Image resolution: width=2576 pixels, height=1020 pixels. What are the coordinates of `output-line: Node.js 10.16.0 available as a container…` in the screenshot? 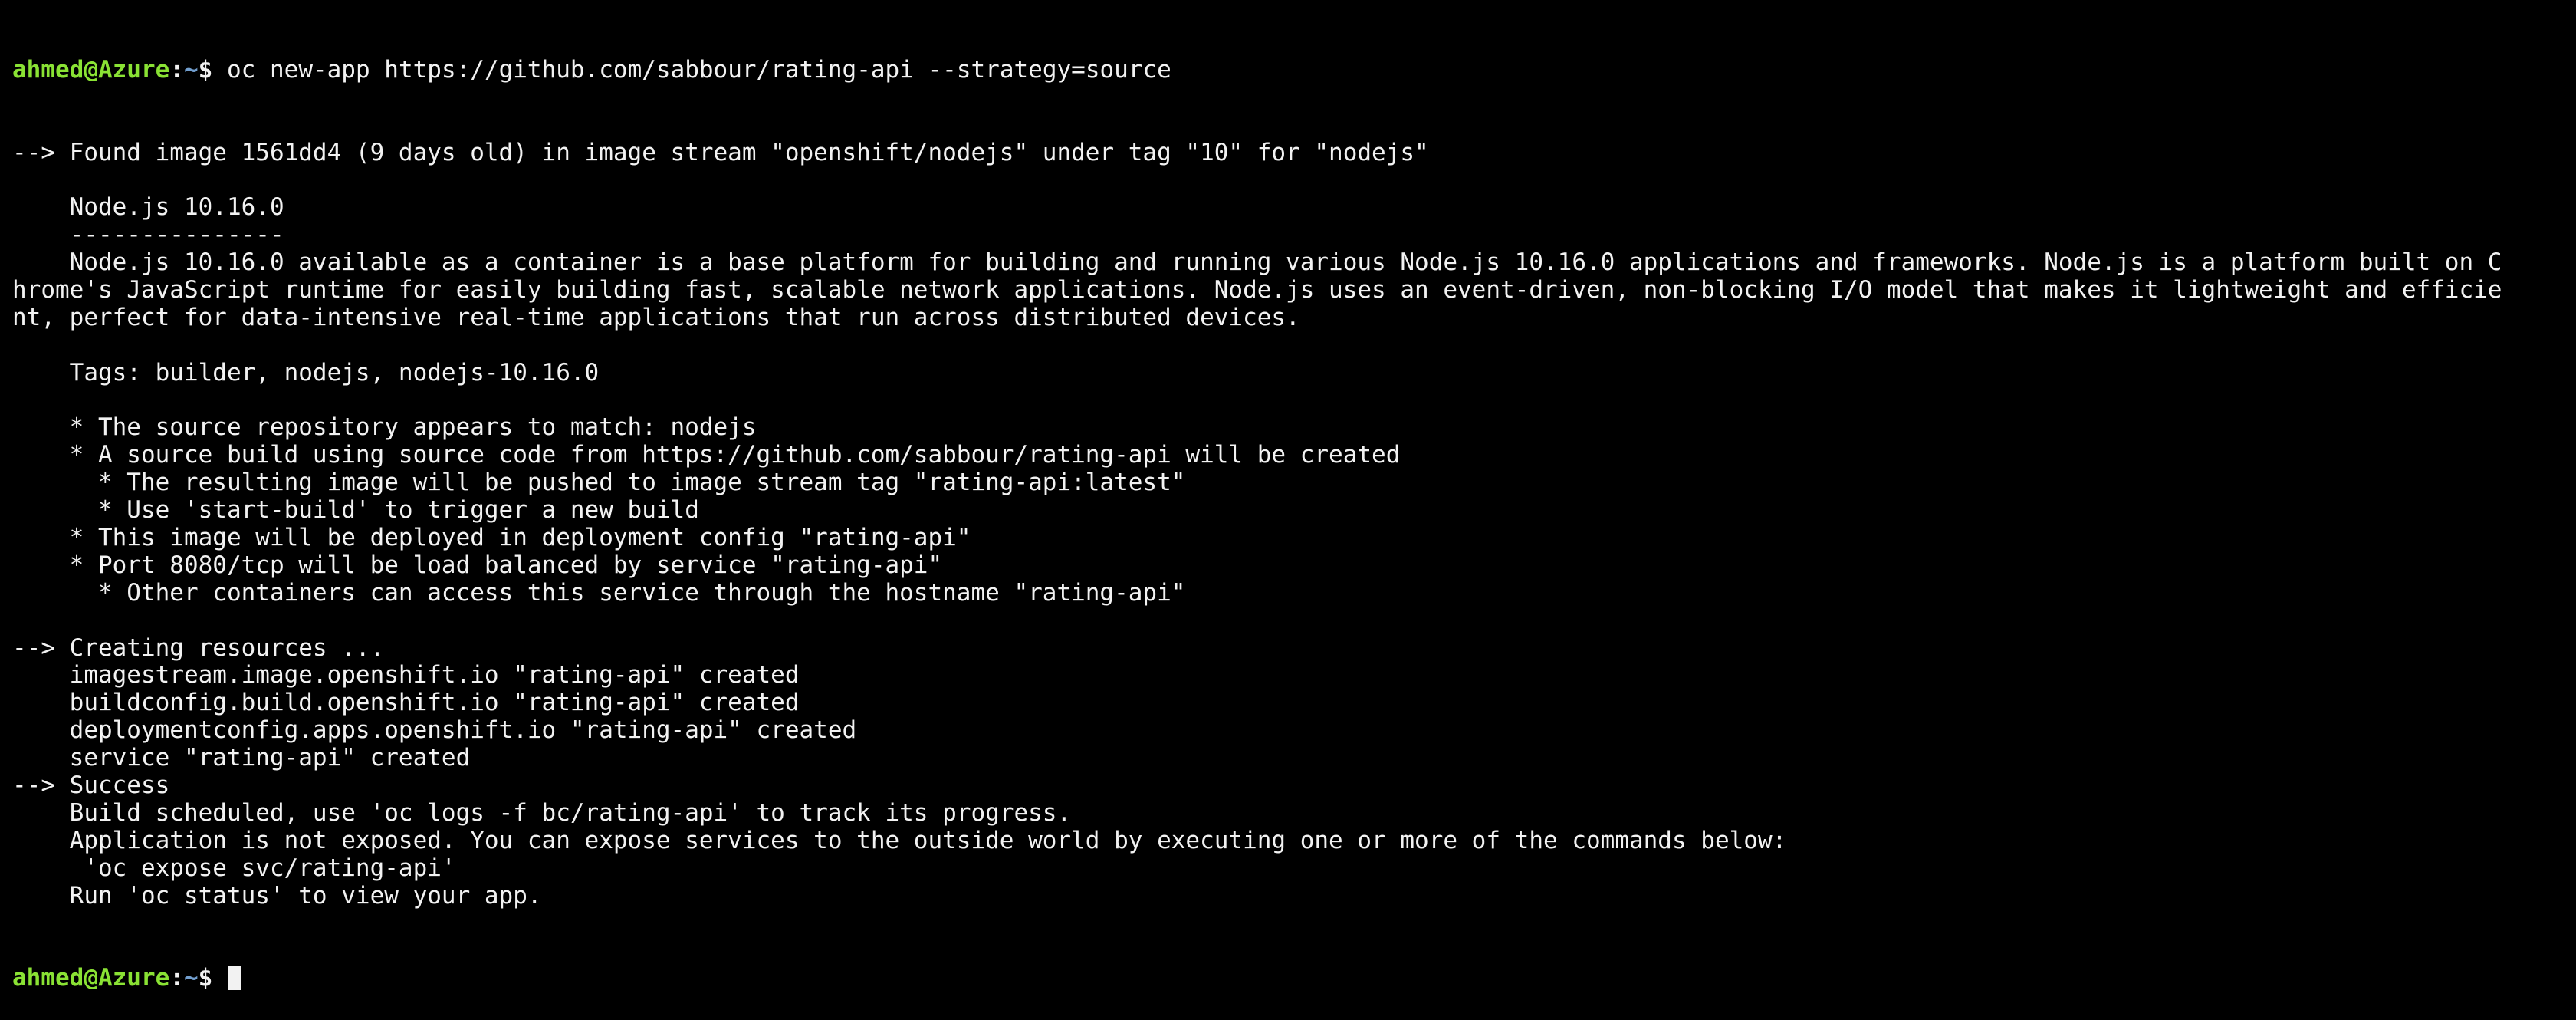 It's located at (1257, 262).